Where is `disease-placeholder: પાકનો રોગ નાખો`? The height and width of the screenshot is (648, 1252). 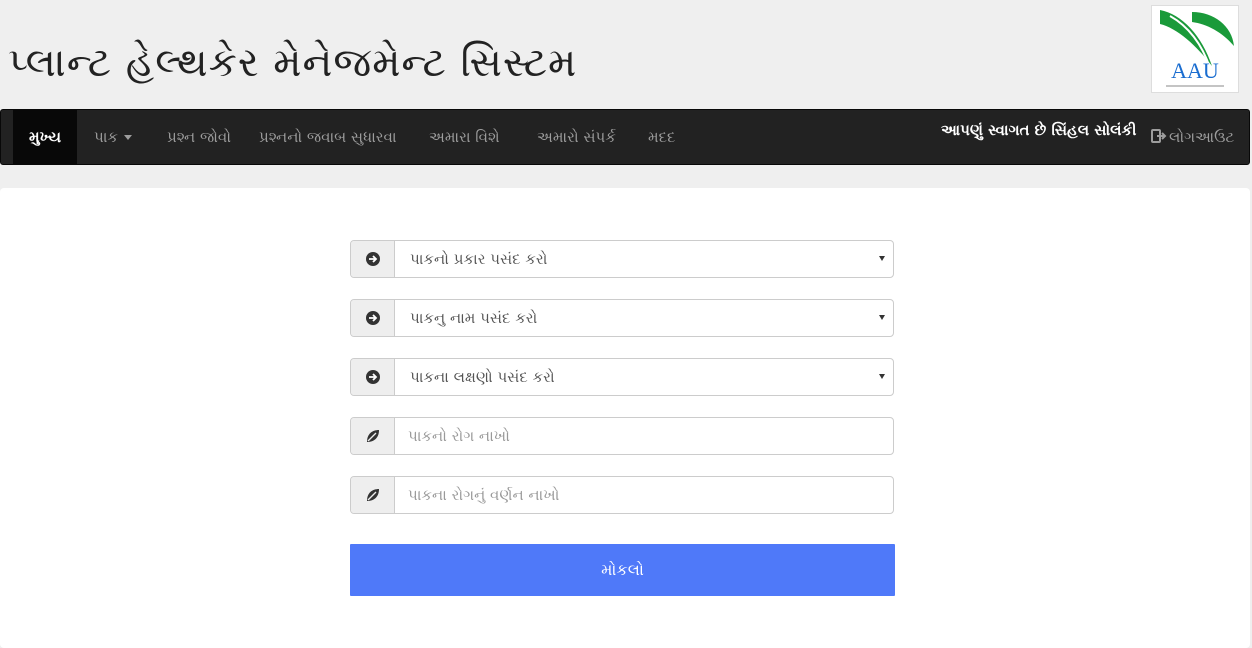 disease-placeholder: પાકનો રોગ નાખો is located at coordinates (459, 436).